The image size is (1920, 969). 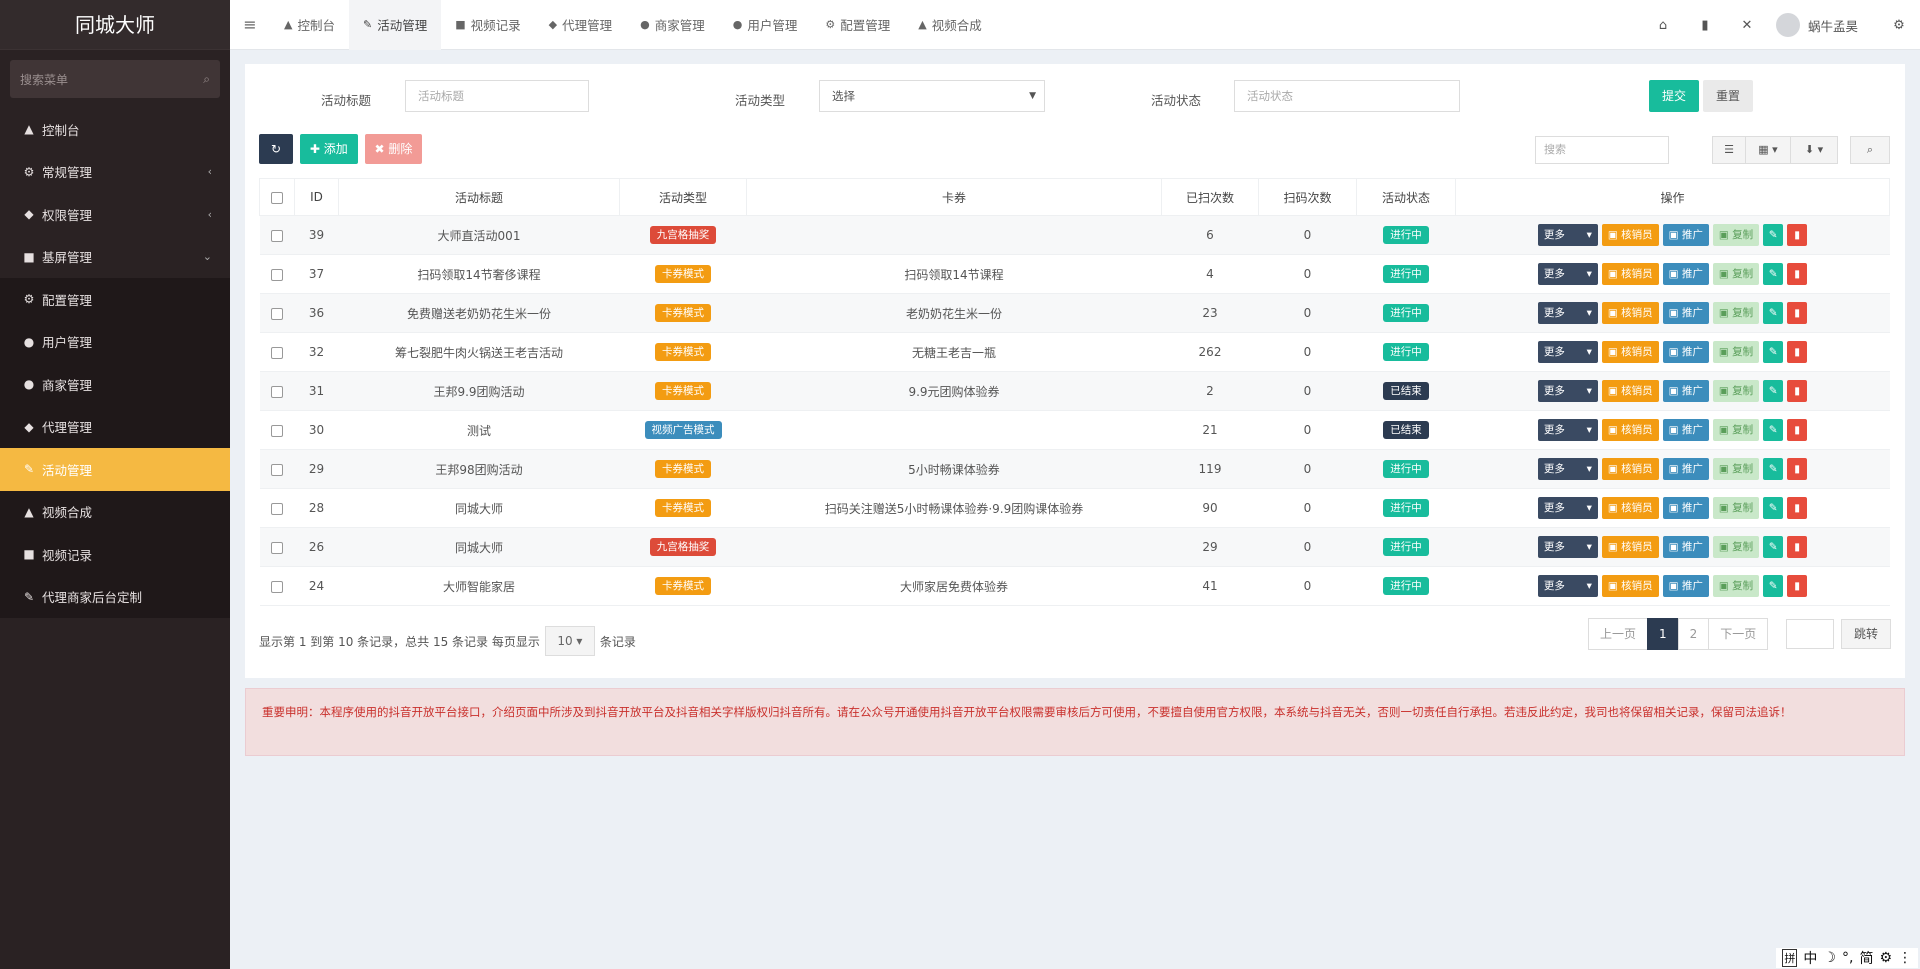 What do you see at coordinates (949, 25) in the screenshot?
I see `tab-video-compose: ▲ 视频合成` at bounding box center [949, 25].